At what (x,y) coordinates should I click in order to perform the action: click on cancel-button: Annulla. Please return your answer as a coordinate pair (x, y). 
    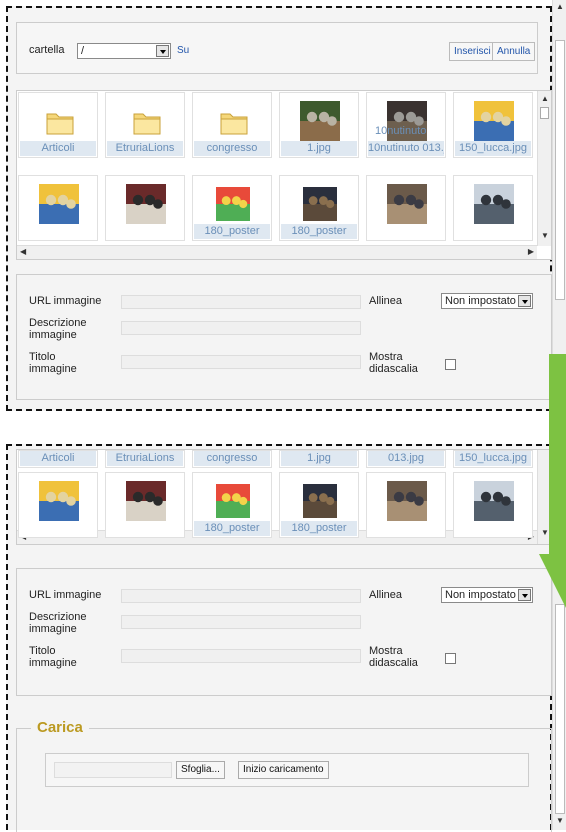
    Looking at the image, I should click on (514, 51).